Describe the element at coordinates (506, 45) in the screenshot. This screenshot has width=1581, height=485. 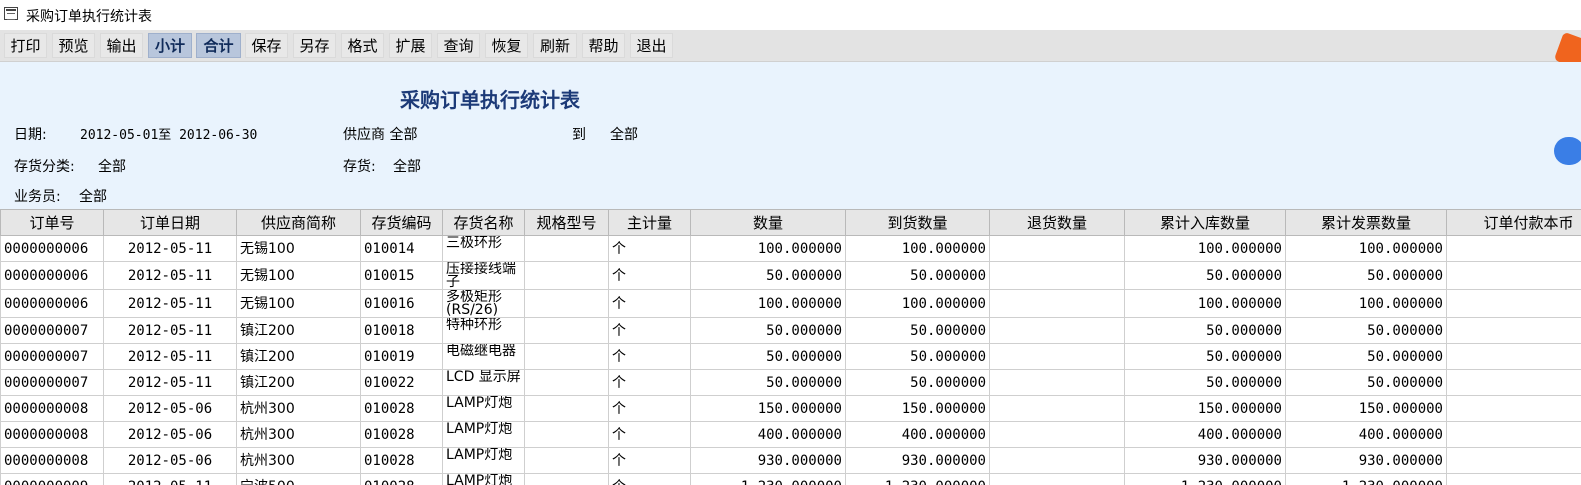
I see `restore-button: 恢复` at that location.